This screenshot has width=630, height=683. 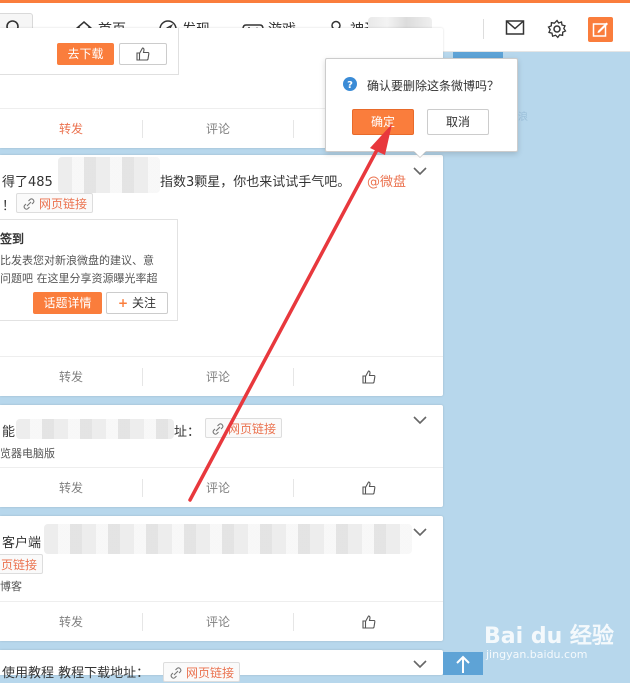 What do you see at coordinates (483, 29) in the screenshot?
I see `nav-divider` at bounding box center [483, 29].